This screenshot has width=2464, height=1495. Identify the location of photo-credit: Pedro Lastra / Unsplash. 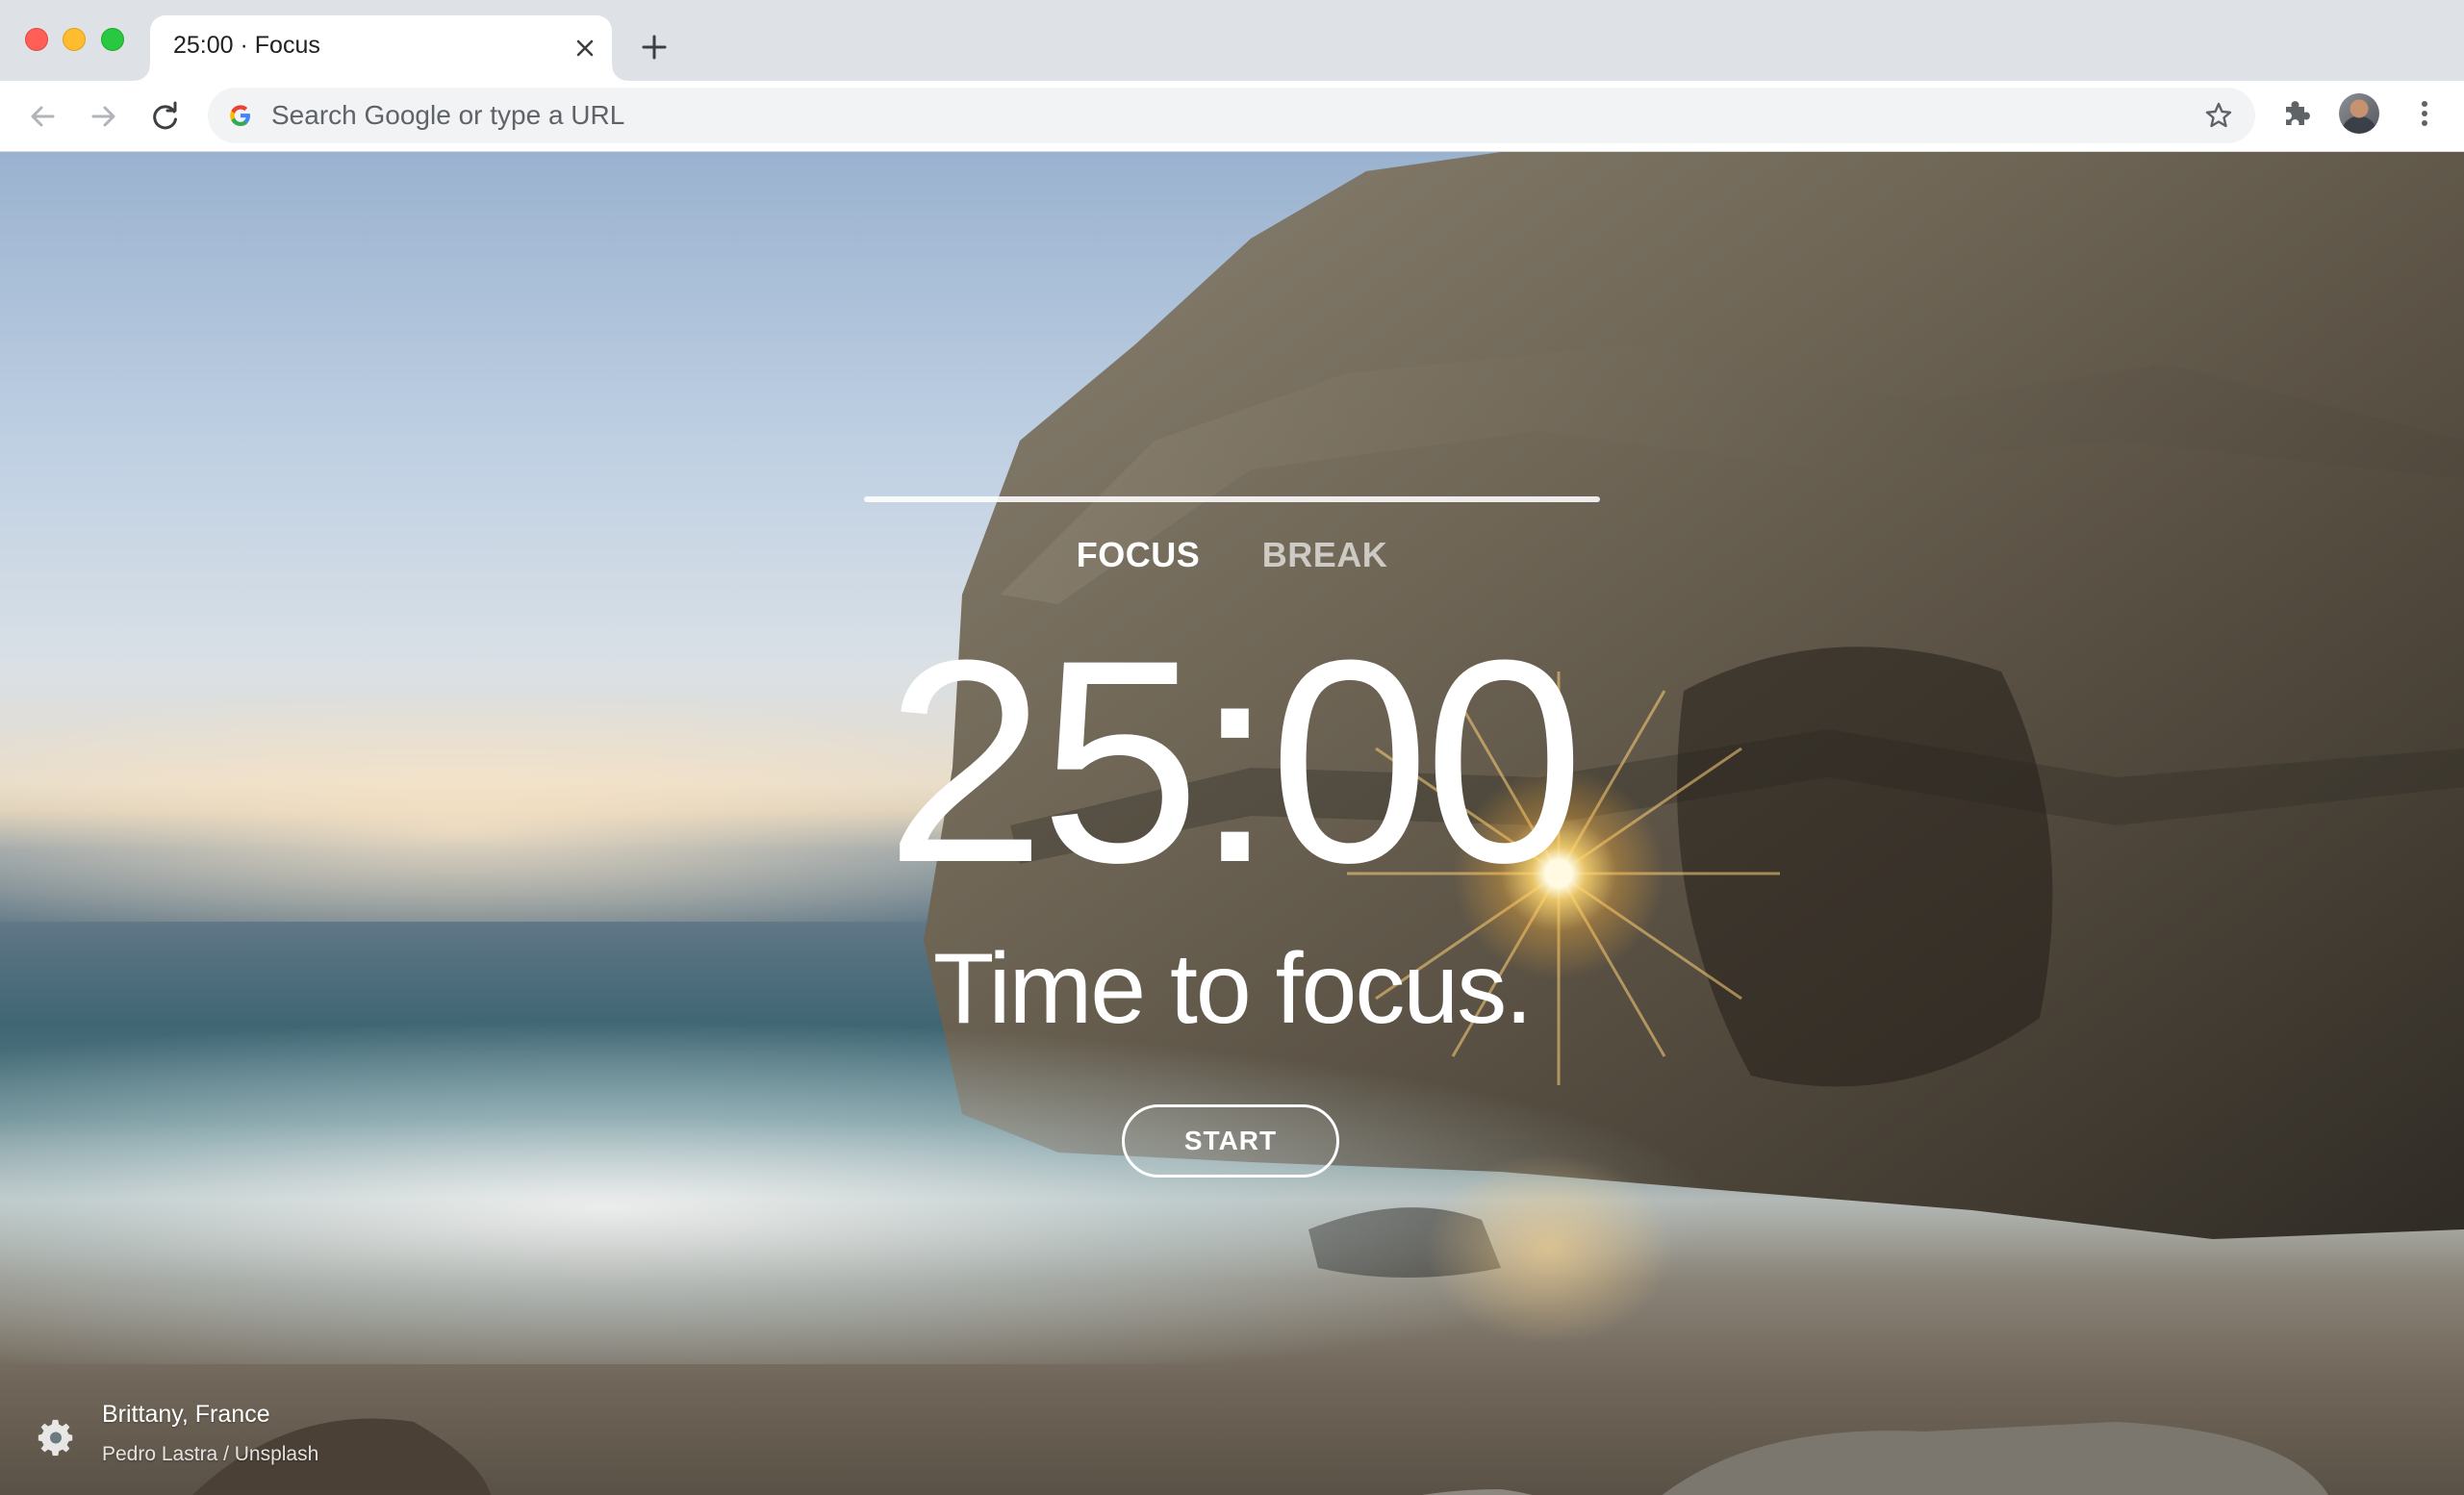
(210, 1455).